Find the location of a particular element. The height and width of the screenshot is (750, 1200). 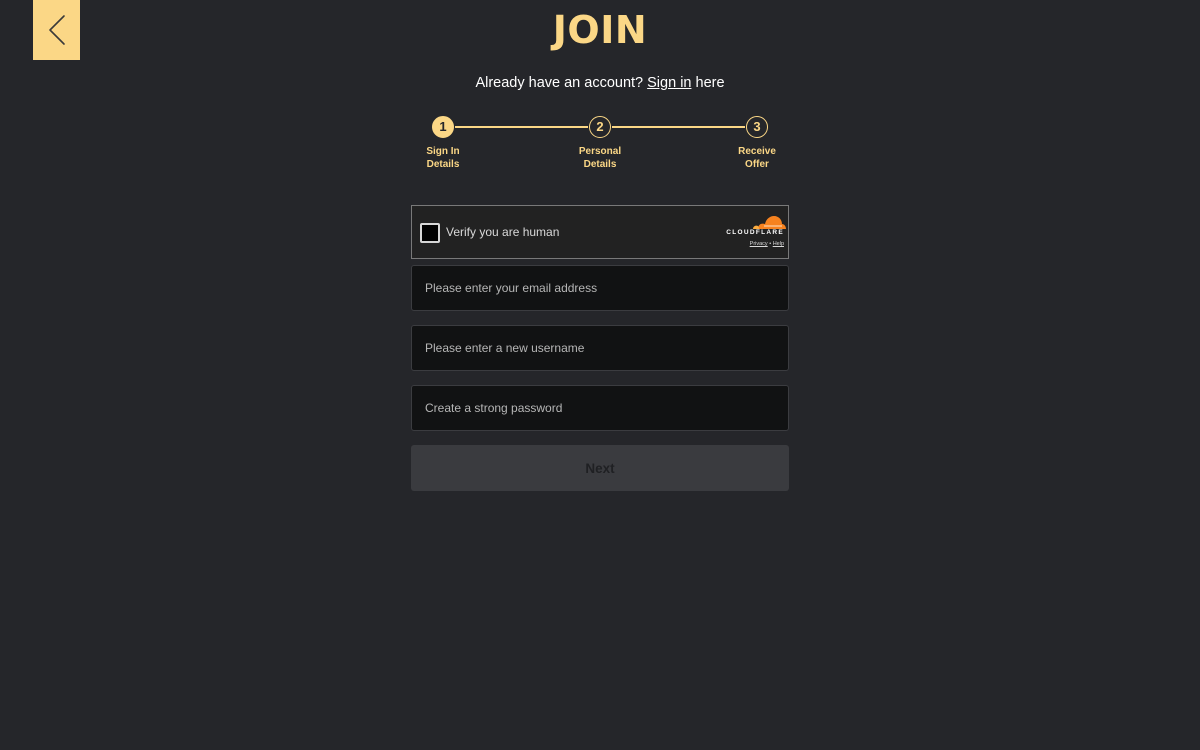

captcha-label: Verify you are human is located at coordinates (503, 232).